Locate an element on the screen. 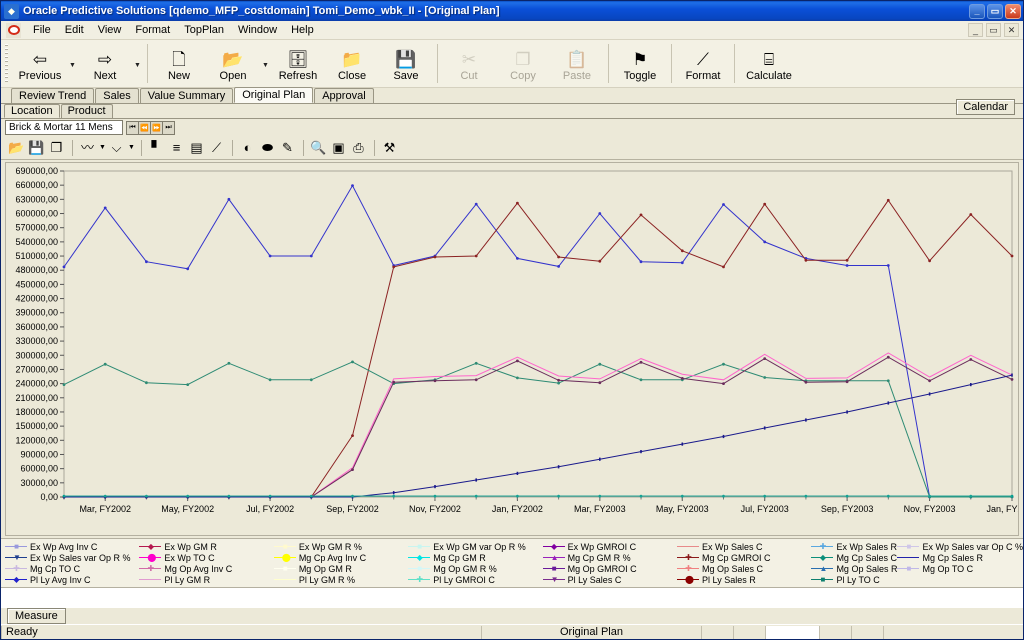 This screenshot has width=1024, height=640. paste-button: 📋 Paste is located at coordinates (577, 63).